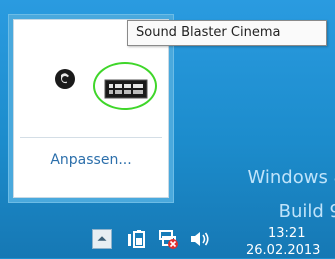  Describe the element at coordinates (125, 86) in the screenshot. I see `highlight-circle-annotation` at that location.